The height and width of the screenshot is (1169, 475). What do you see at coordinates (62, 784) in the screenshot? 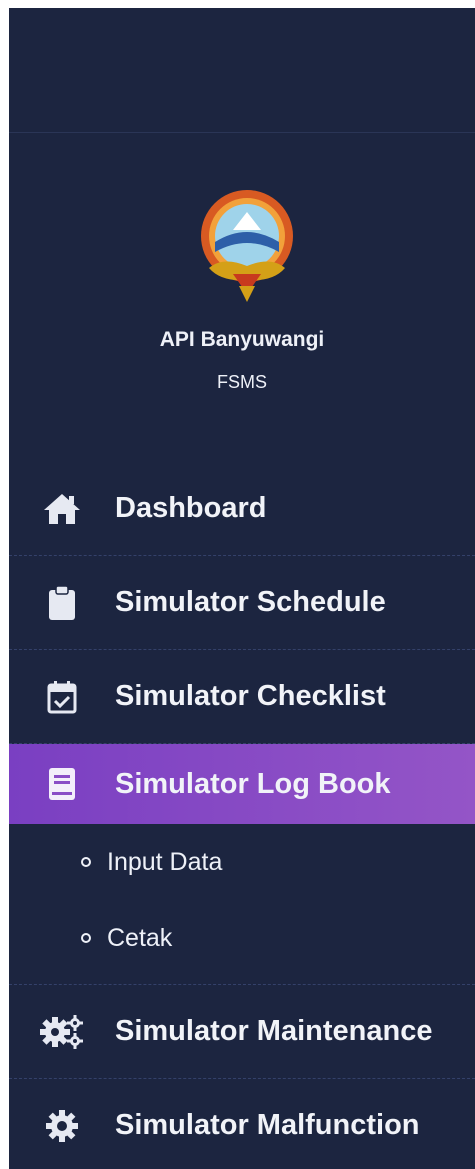
I see `book-icon` at bounding box center [62, 784].